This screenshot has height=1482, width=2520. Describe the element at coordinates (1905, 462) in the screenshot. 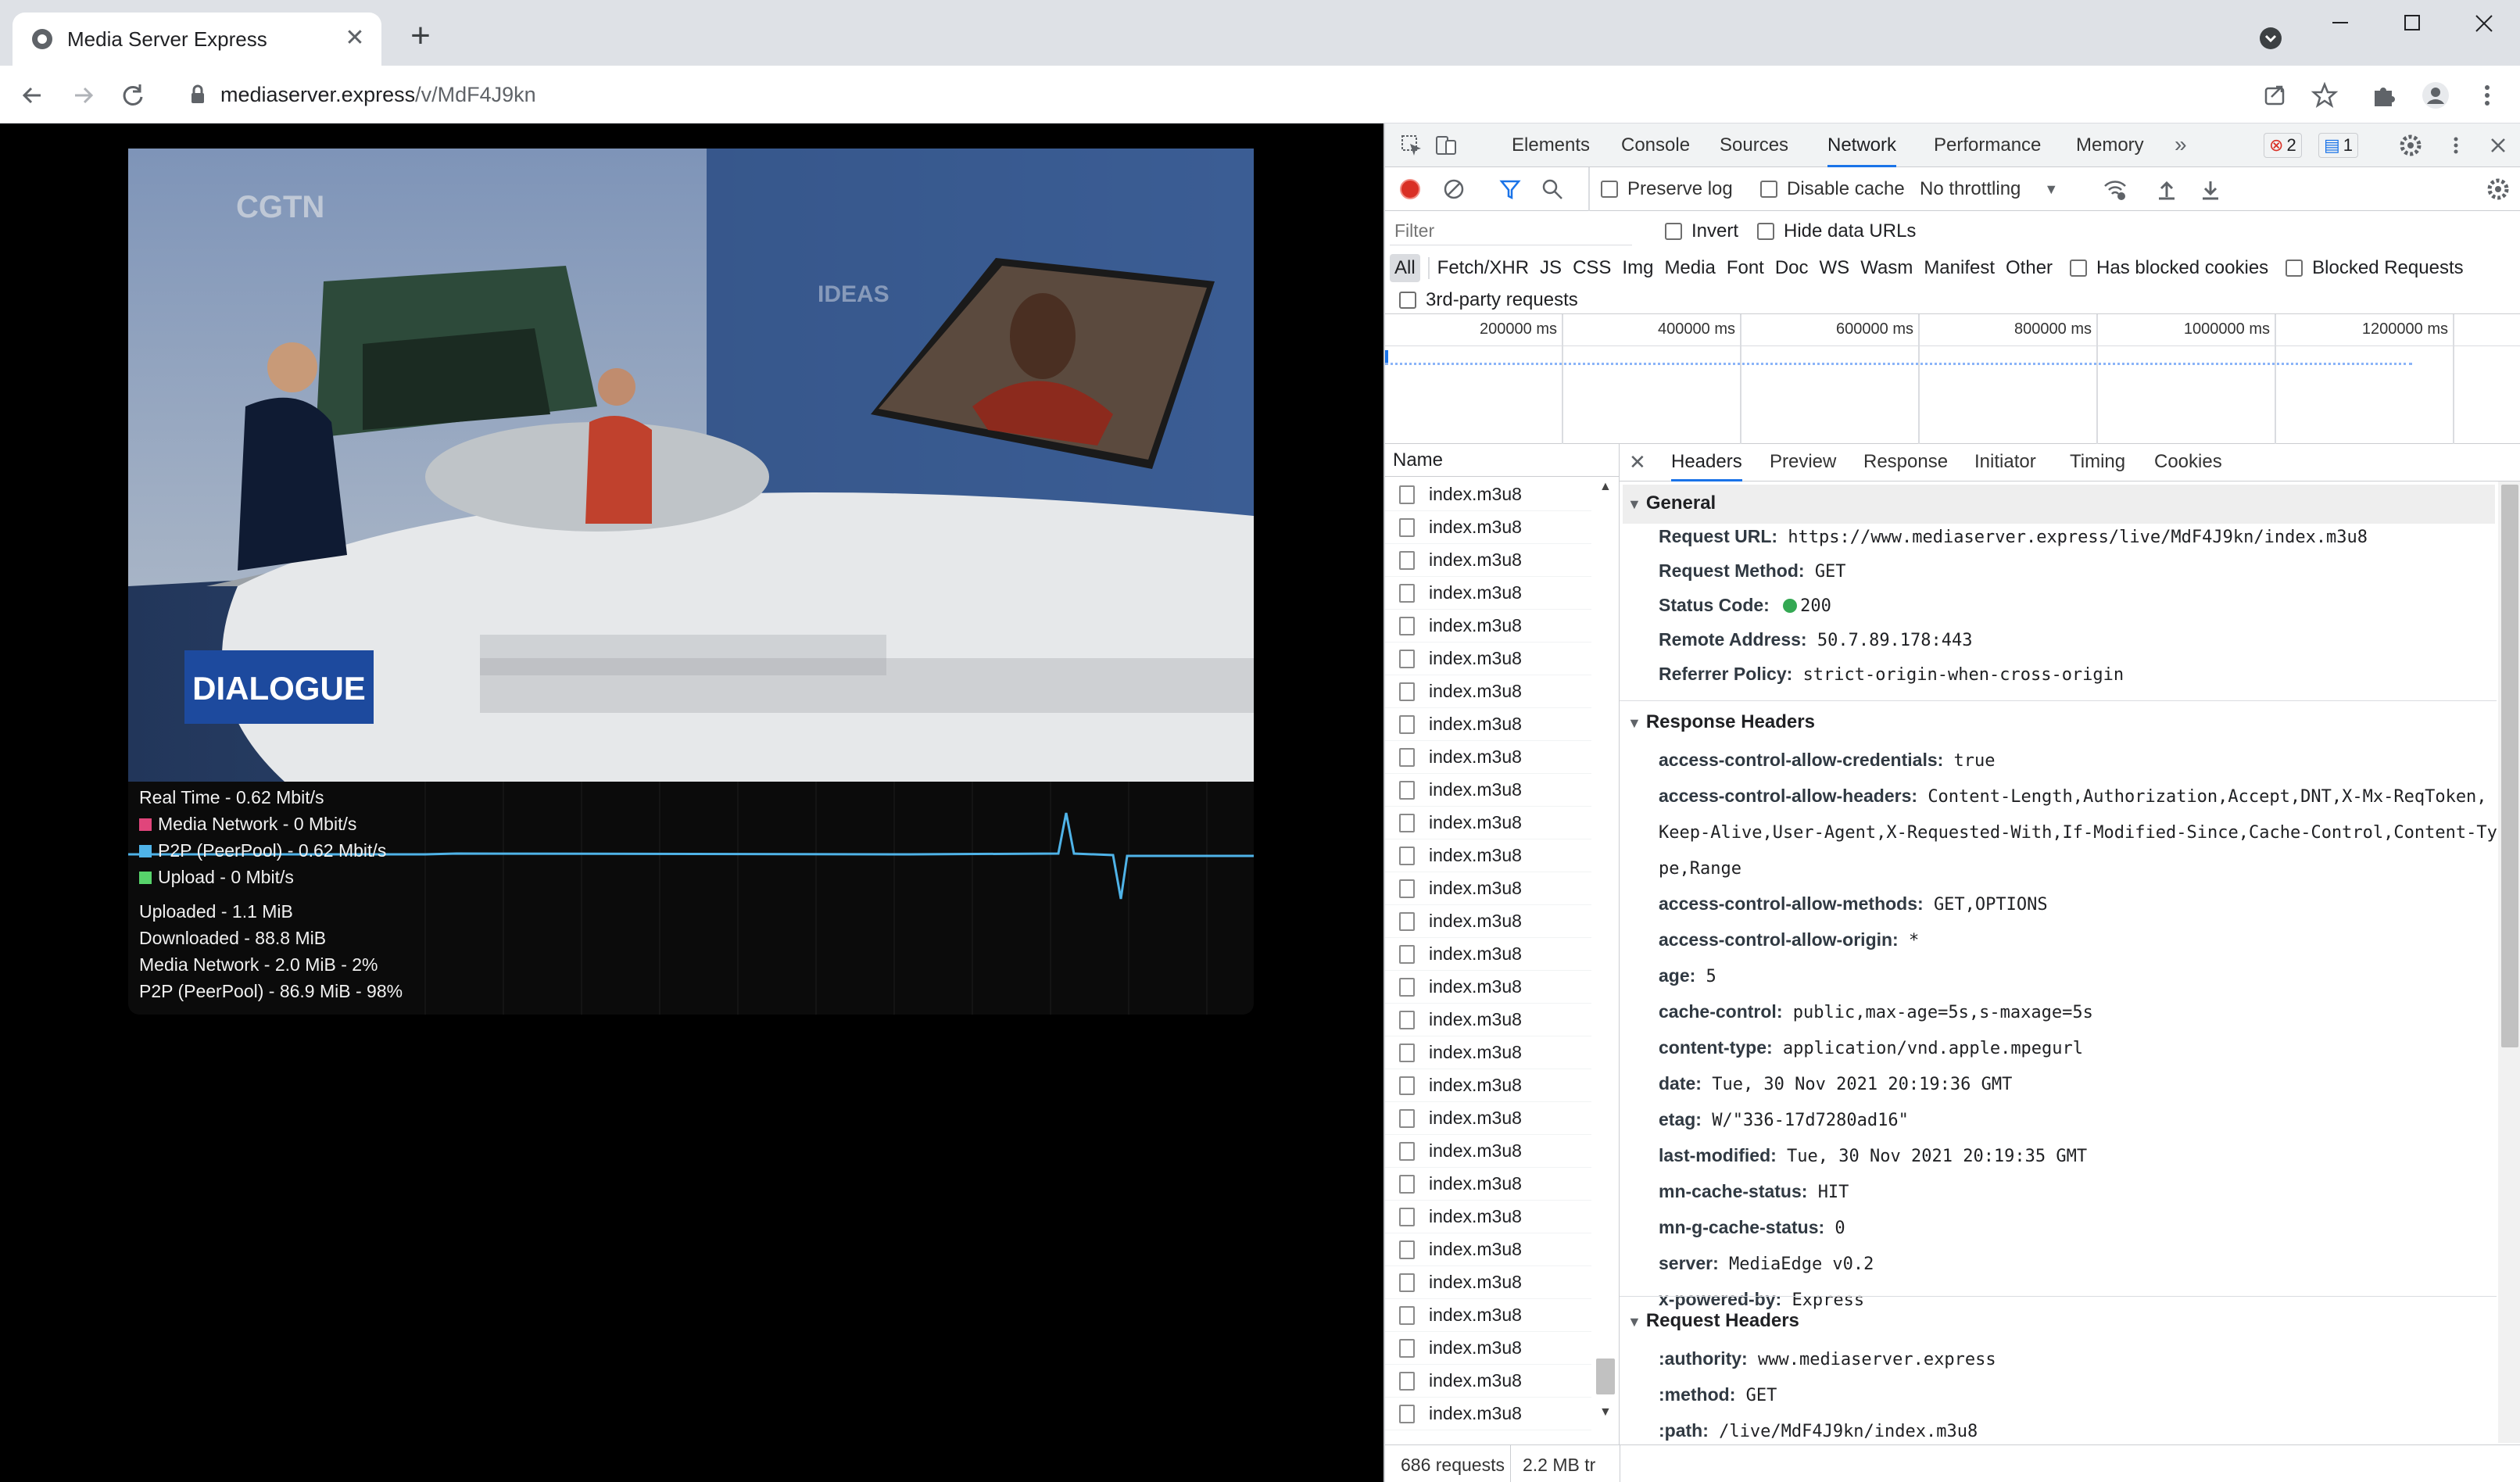

I see `detail-tab-response: Response` at that location.